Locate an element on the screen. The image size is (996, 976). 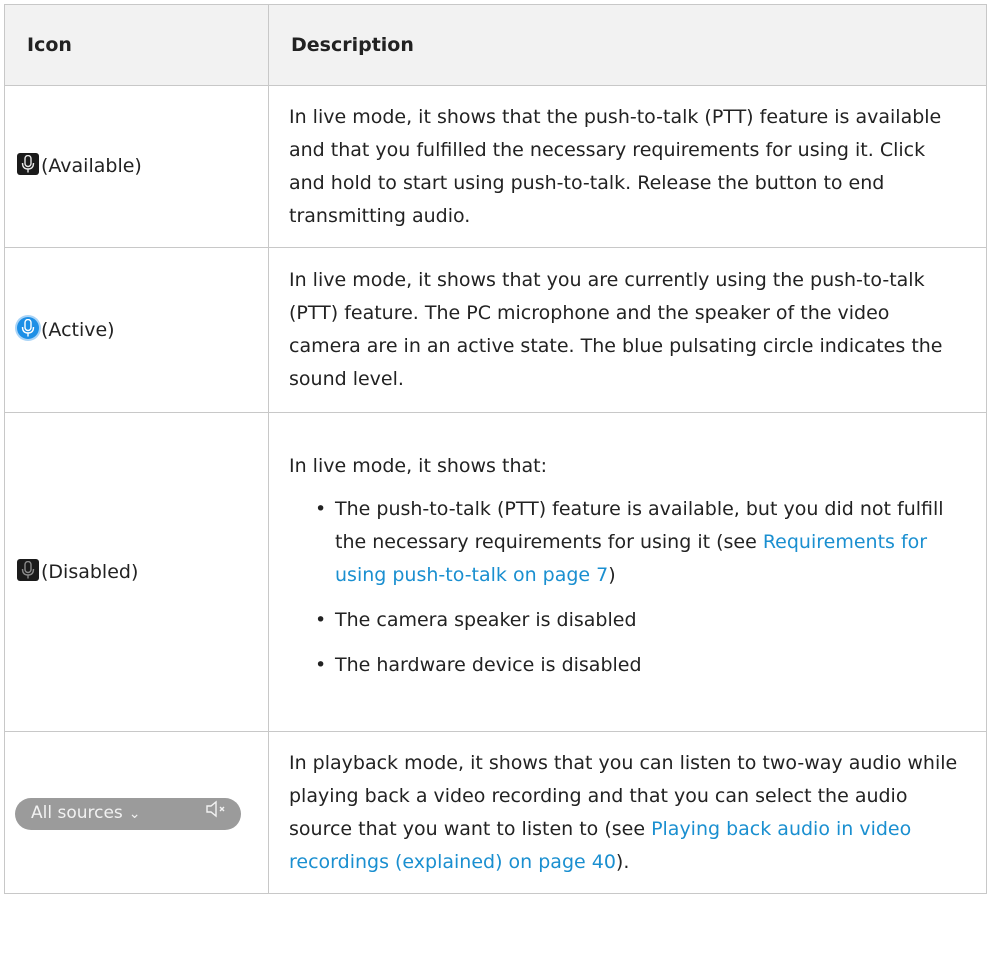
icon-cell: All sources ⌄ is located at coordinates (136, 812).